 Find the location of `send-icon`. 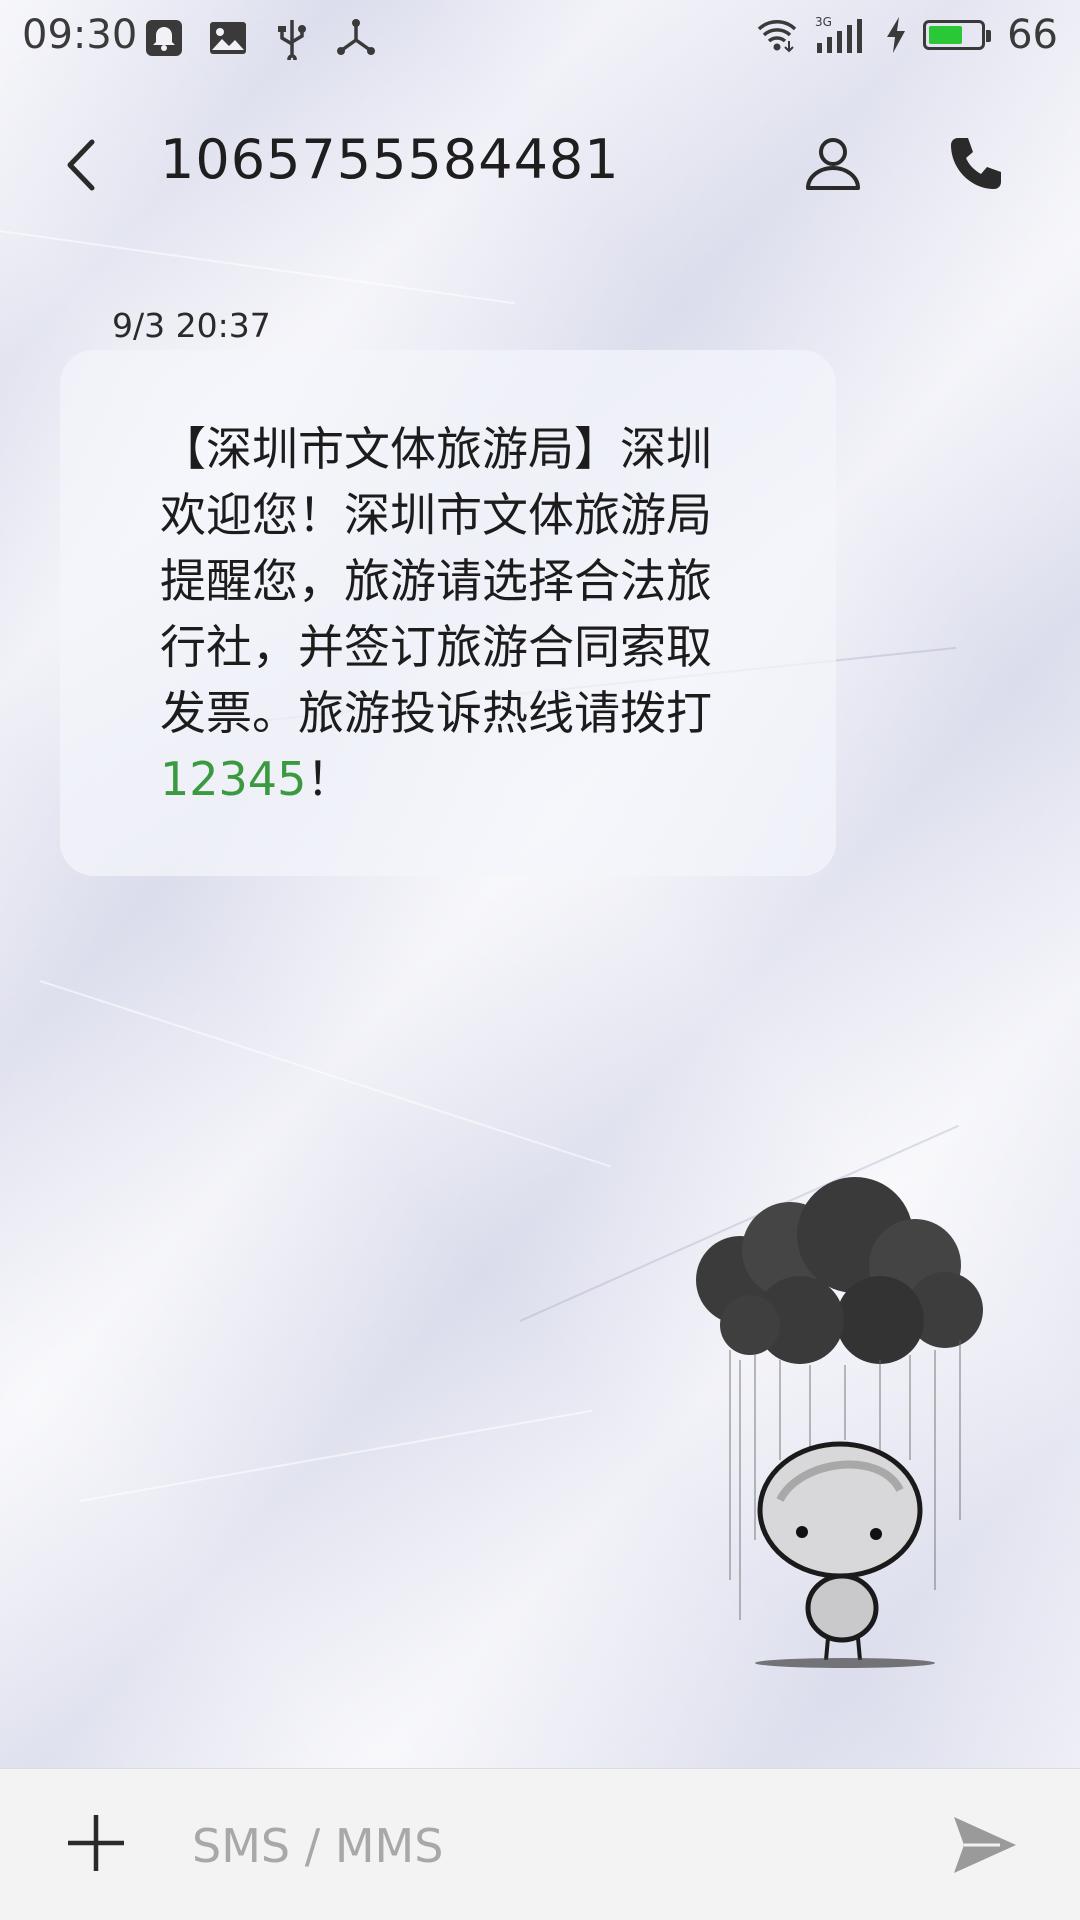

send-icon is located at coordinates (984, 1845).